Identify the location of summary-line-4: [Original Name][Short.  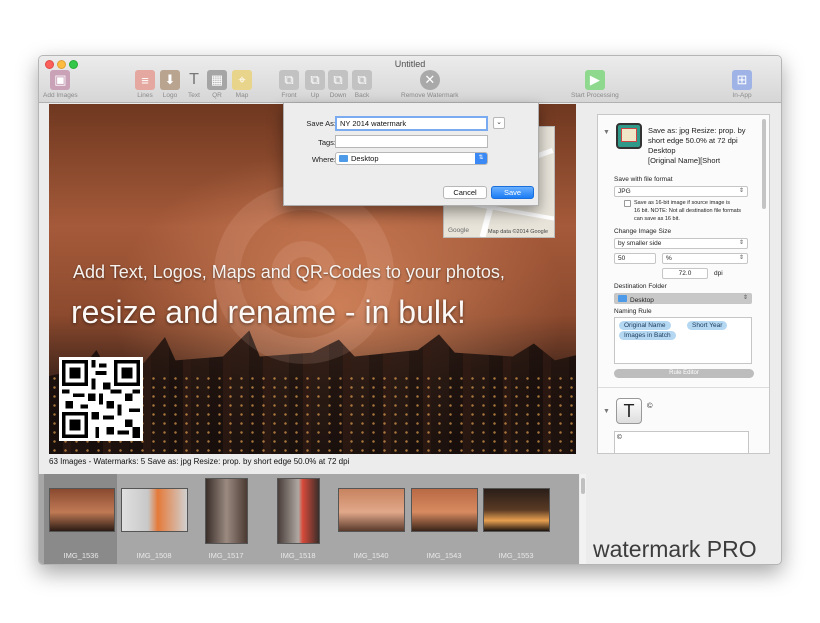
(684, 160).